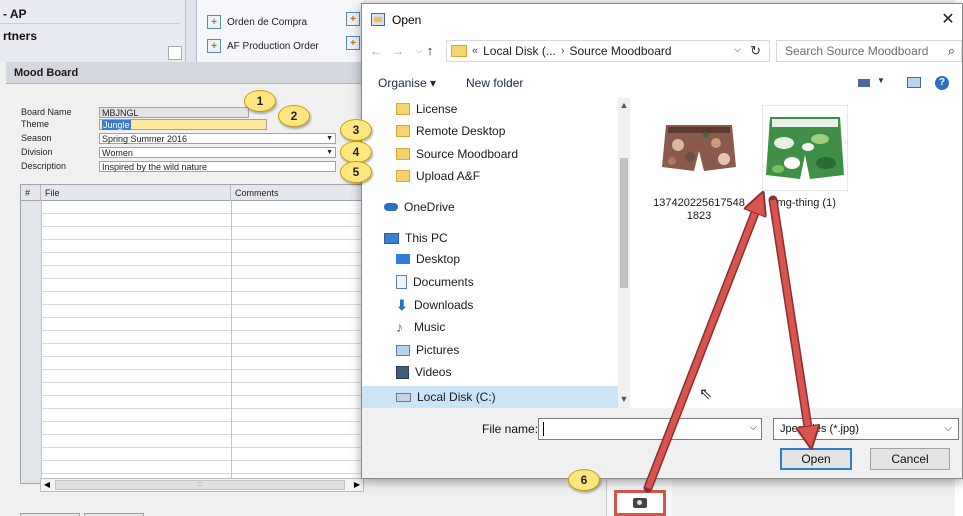  What do you see at coordinates (427, 350) in the screenshot?
I see `nav-item-pictures: Pictures` at bounding box center [427, 350].